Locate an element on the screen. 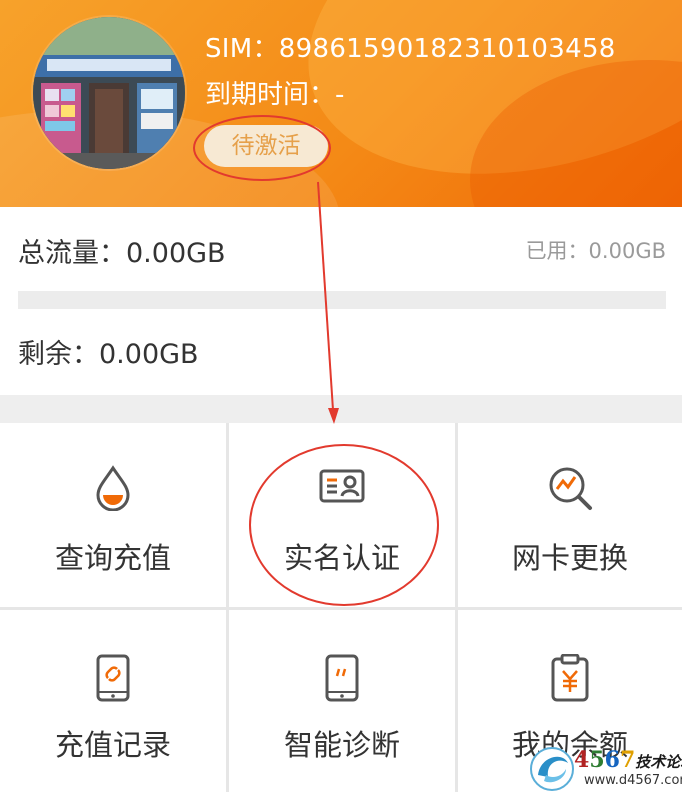  sim-number: SIM：89861590182310103458 is located at coordinates (410, 49).